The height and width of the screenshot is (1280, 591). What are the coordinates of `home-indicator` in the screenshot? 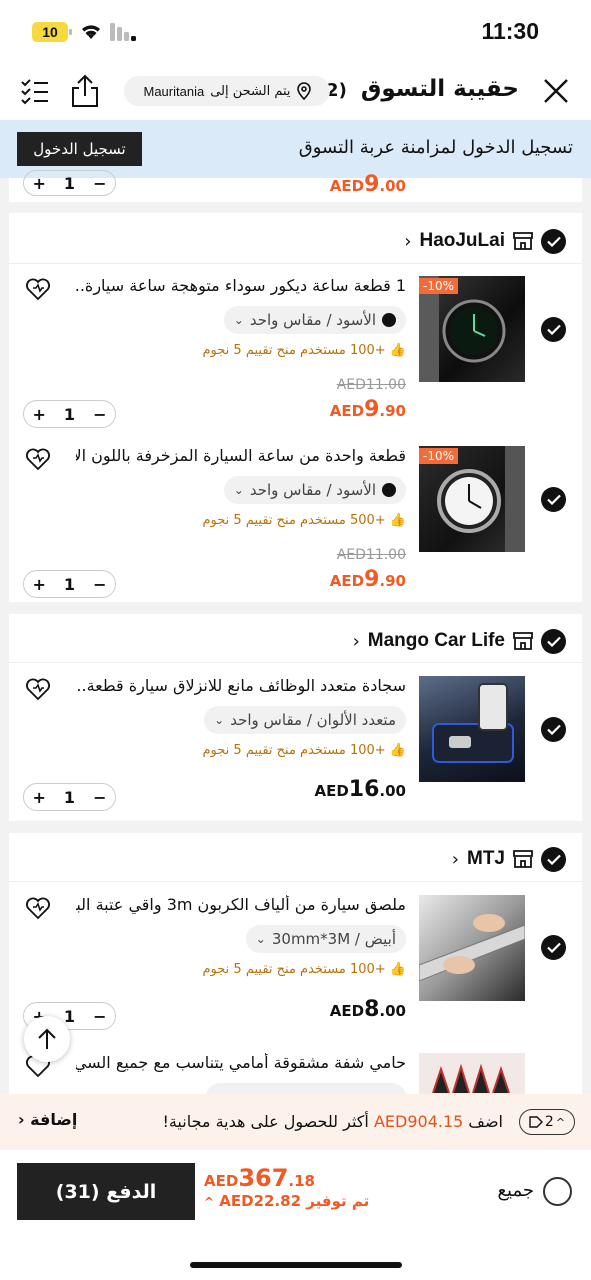 It's located at (296, 1265).